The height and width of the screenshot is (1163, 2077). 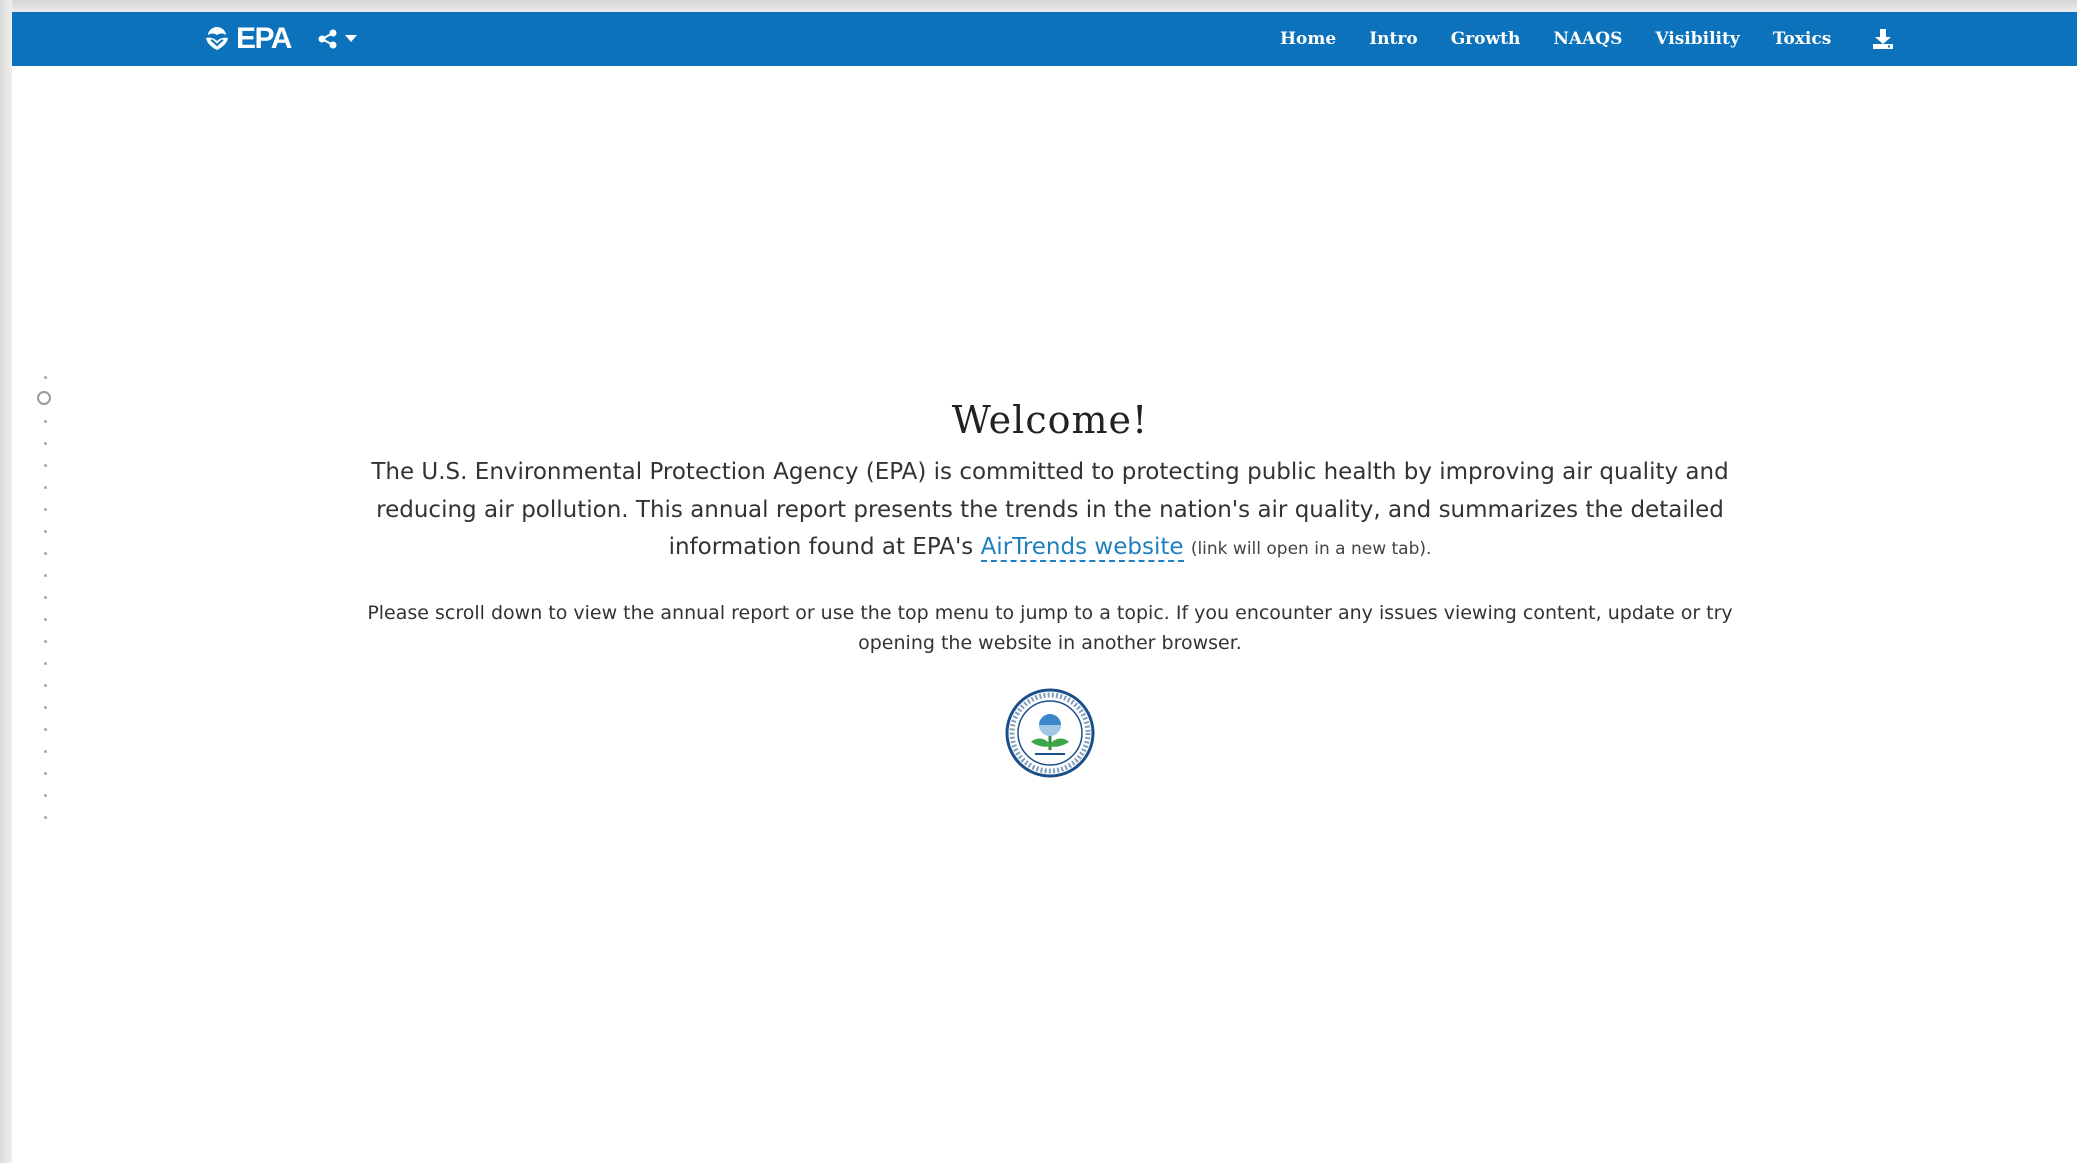 I want to click on page-title: Welcome!, so click(x=1050, y=420).